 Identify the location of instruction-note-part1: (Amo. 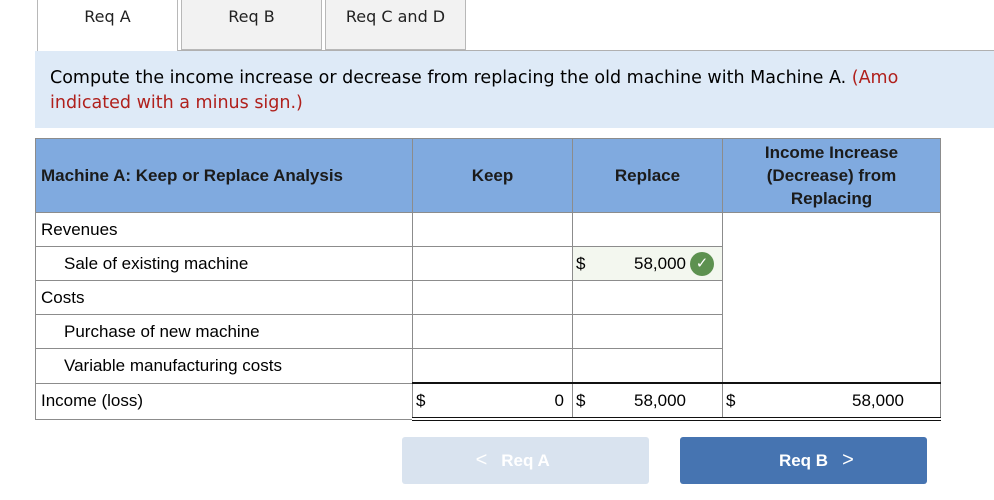
(875, 78).